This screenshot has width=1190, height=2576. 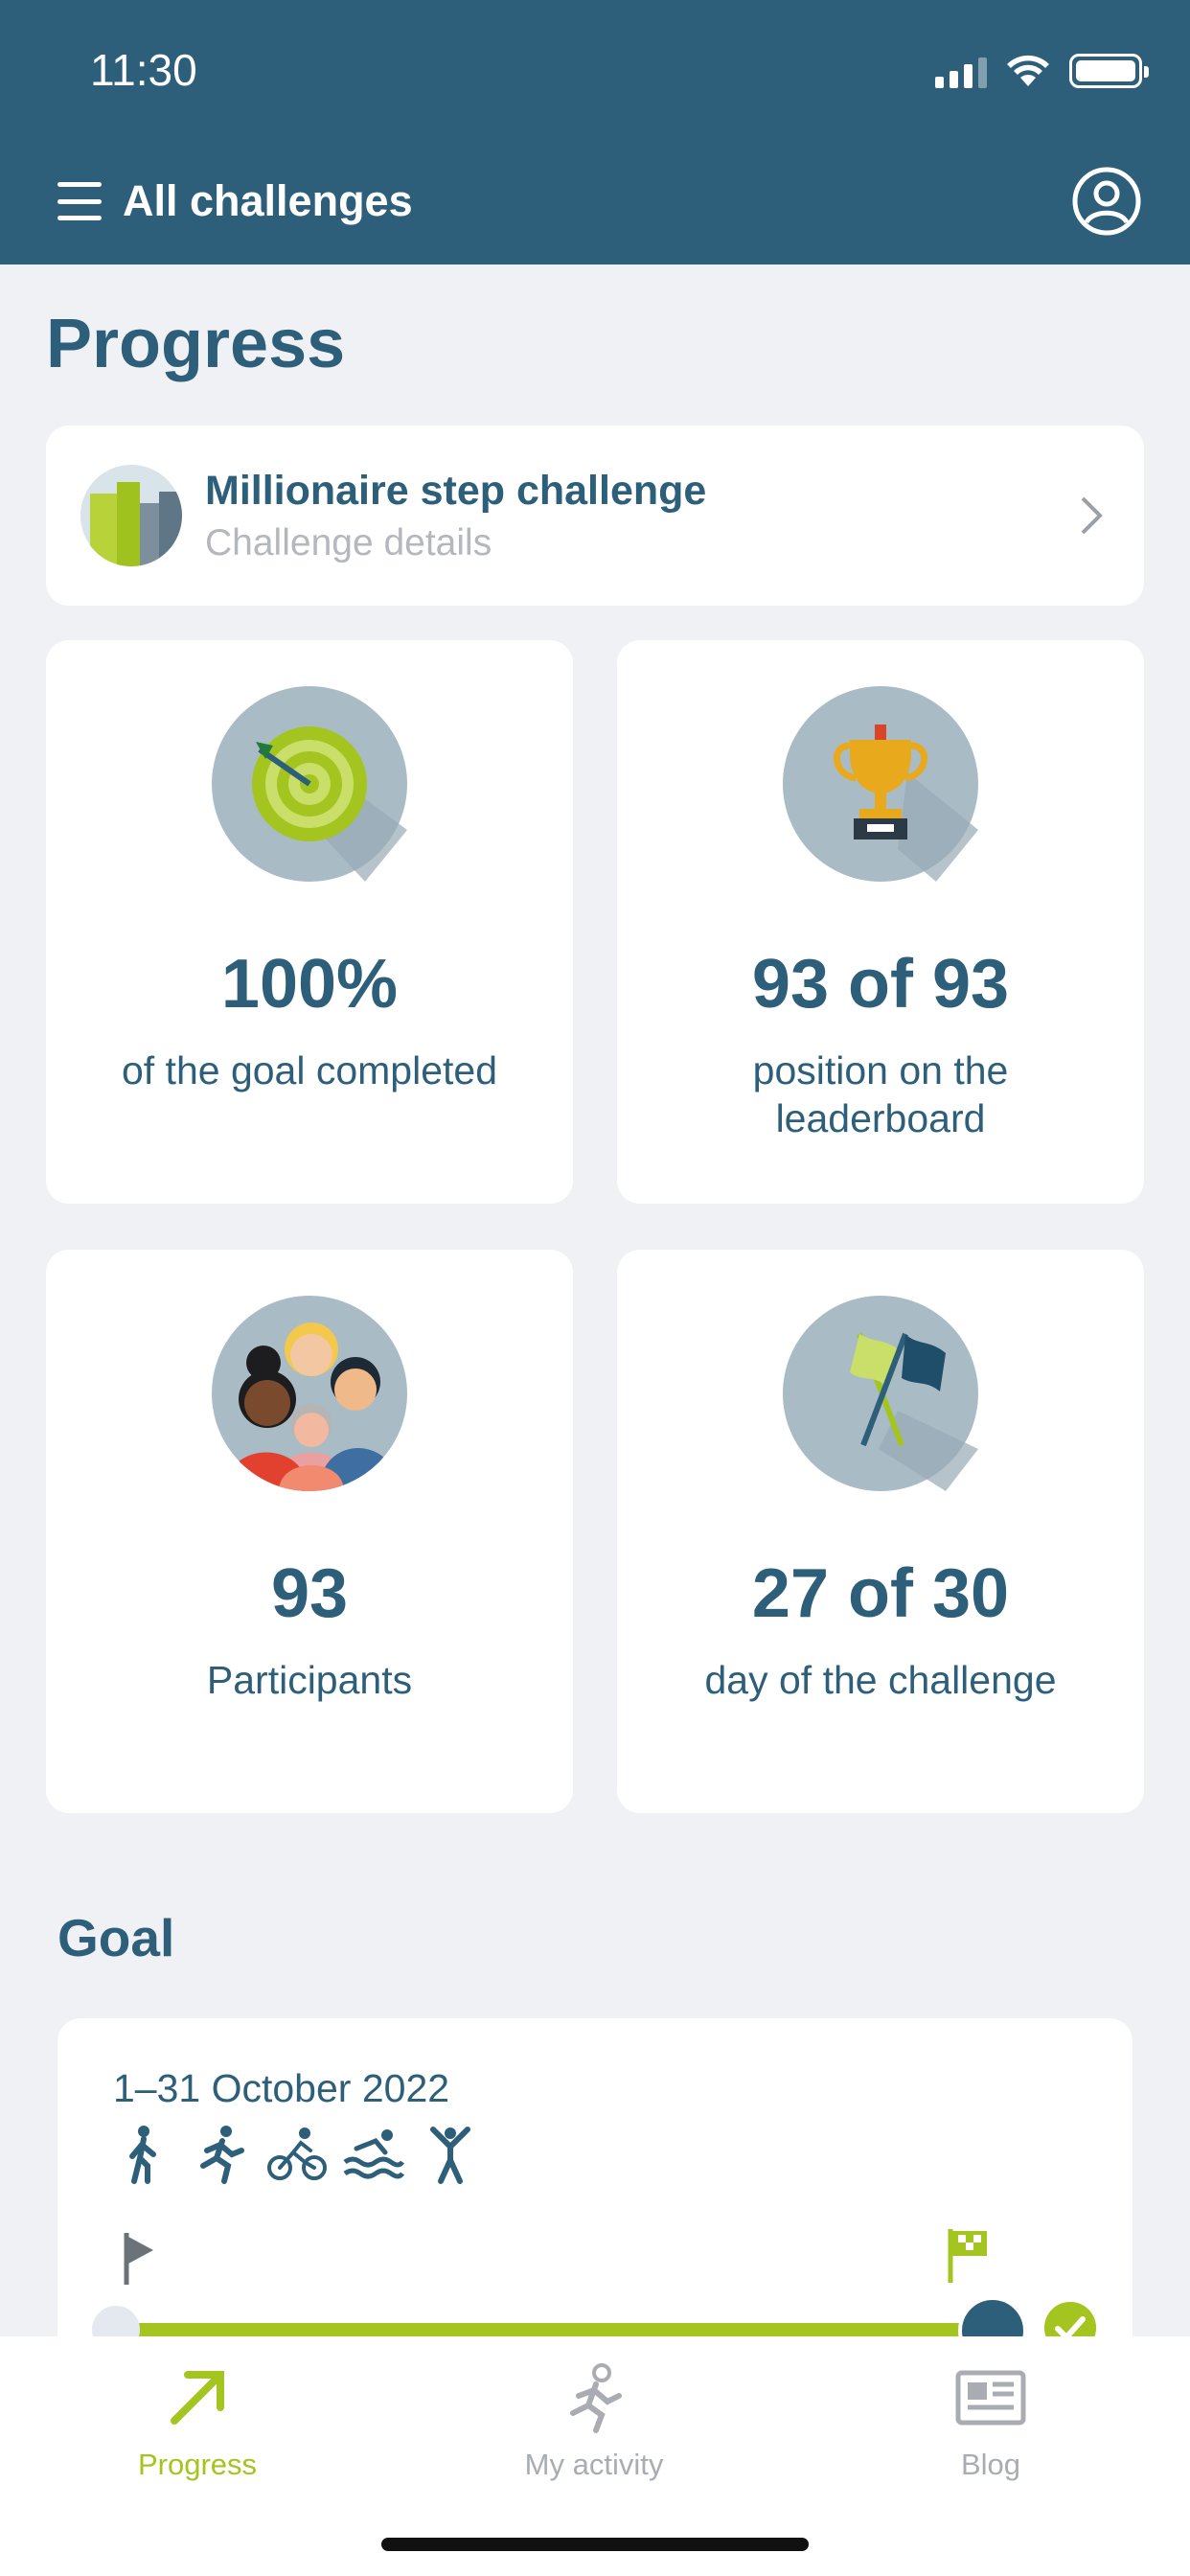 What do you see at coordinates (961, 72) in the screenshot?
I see `cellular-signal-icon` at bounding box center [961, 72].